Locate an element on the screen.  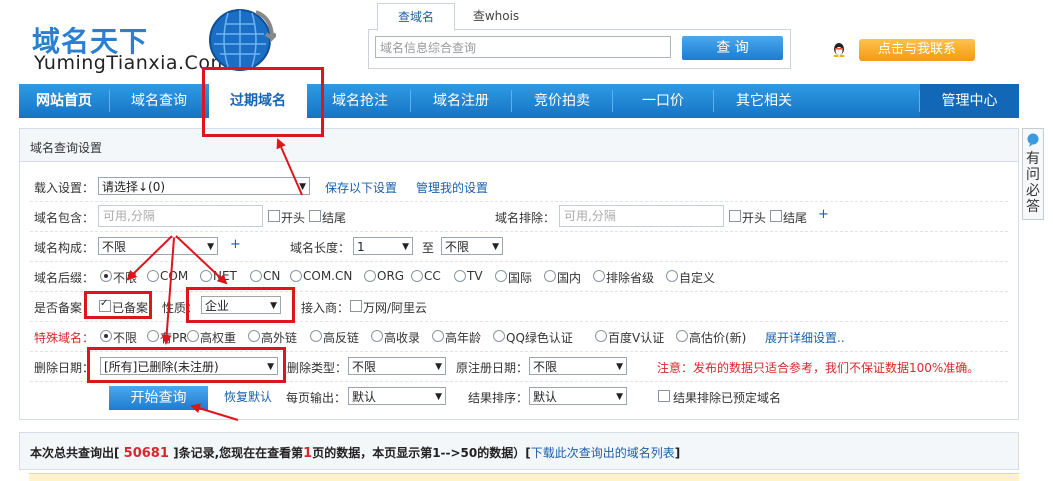
arrow-to-filed is located at coordinates (149, 258).